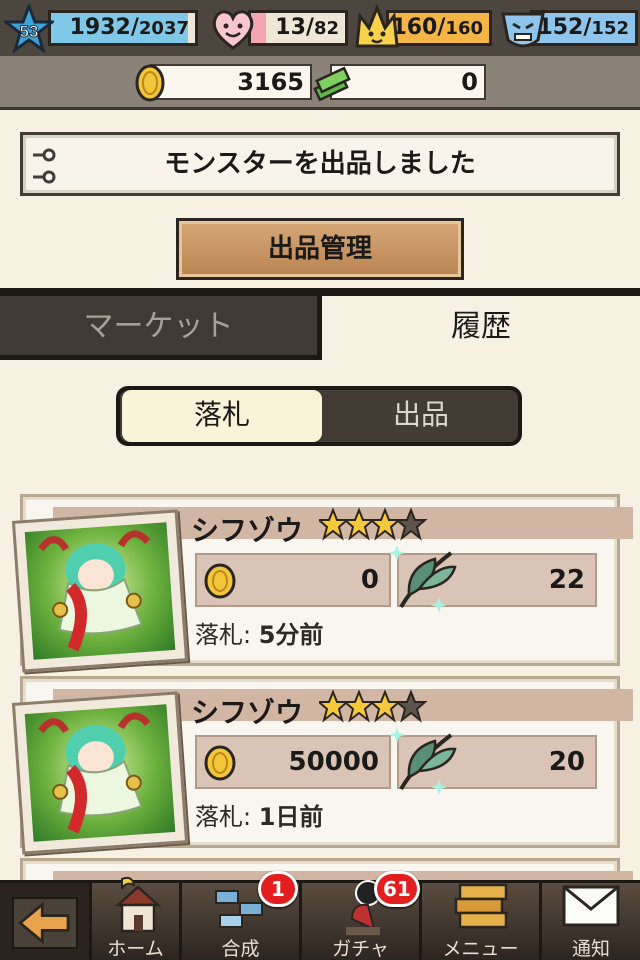 The width and height of the screenshot is (640, 960). I want to click on price-gold: 0, so click(293, 580).